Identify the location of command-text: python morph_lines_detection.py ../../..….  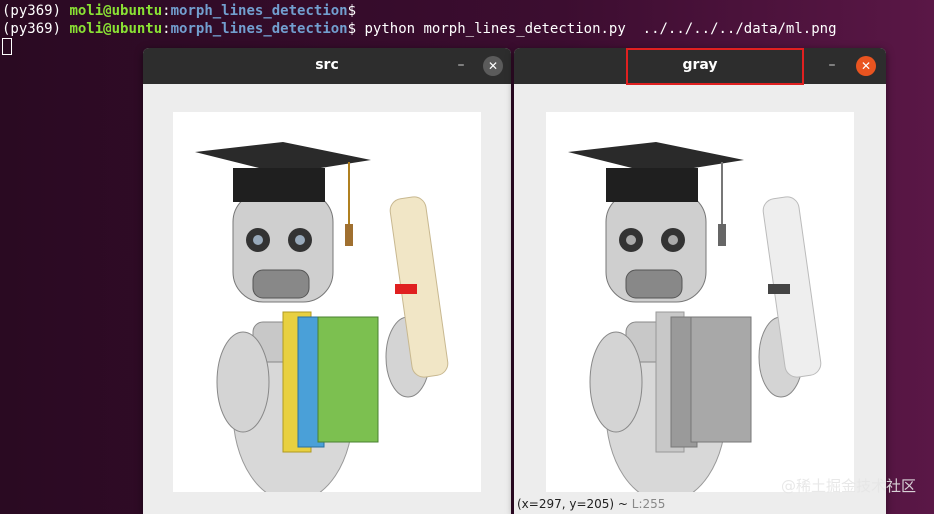
(596, 29).